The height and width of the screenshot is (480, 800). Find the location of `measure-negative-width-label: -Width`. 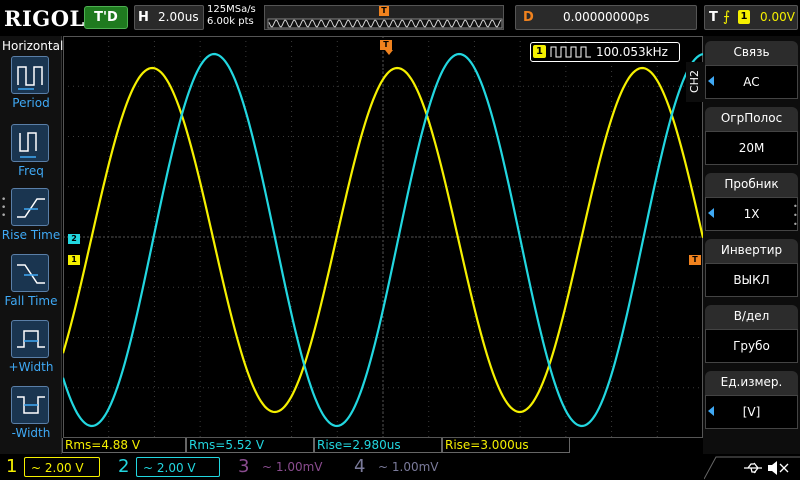

measure-negative-width-label: -Width is located at coordinates (31, 433).